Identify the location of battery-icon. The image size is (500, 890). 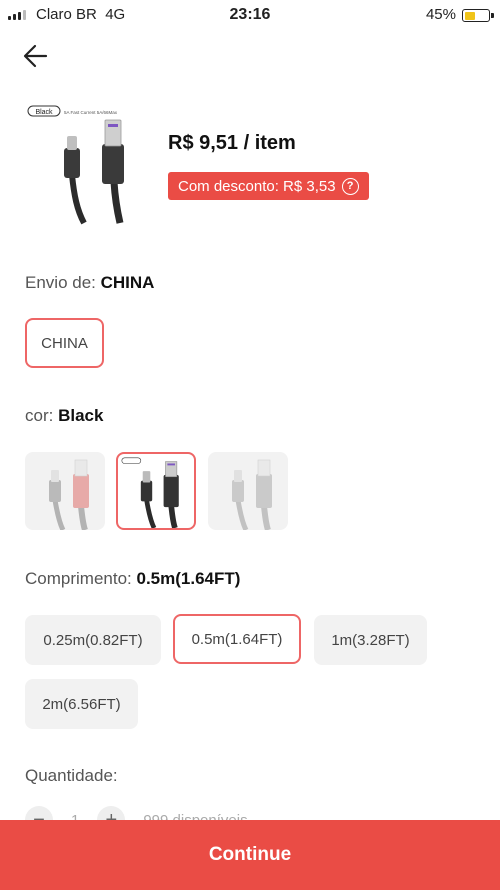
(478, 15).